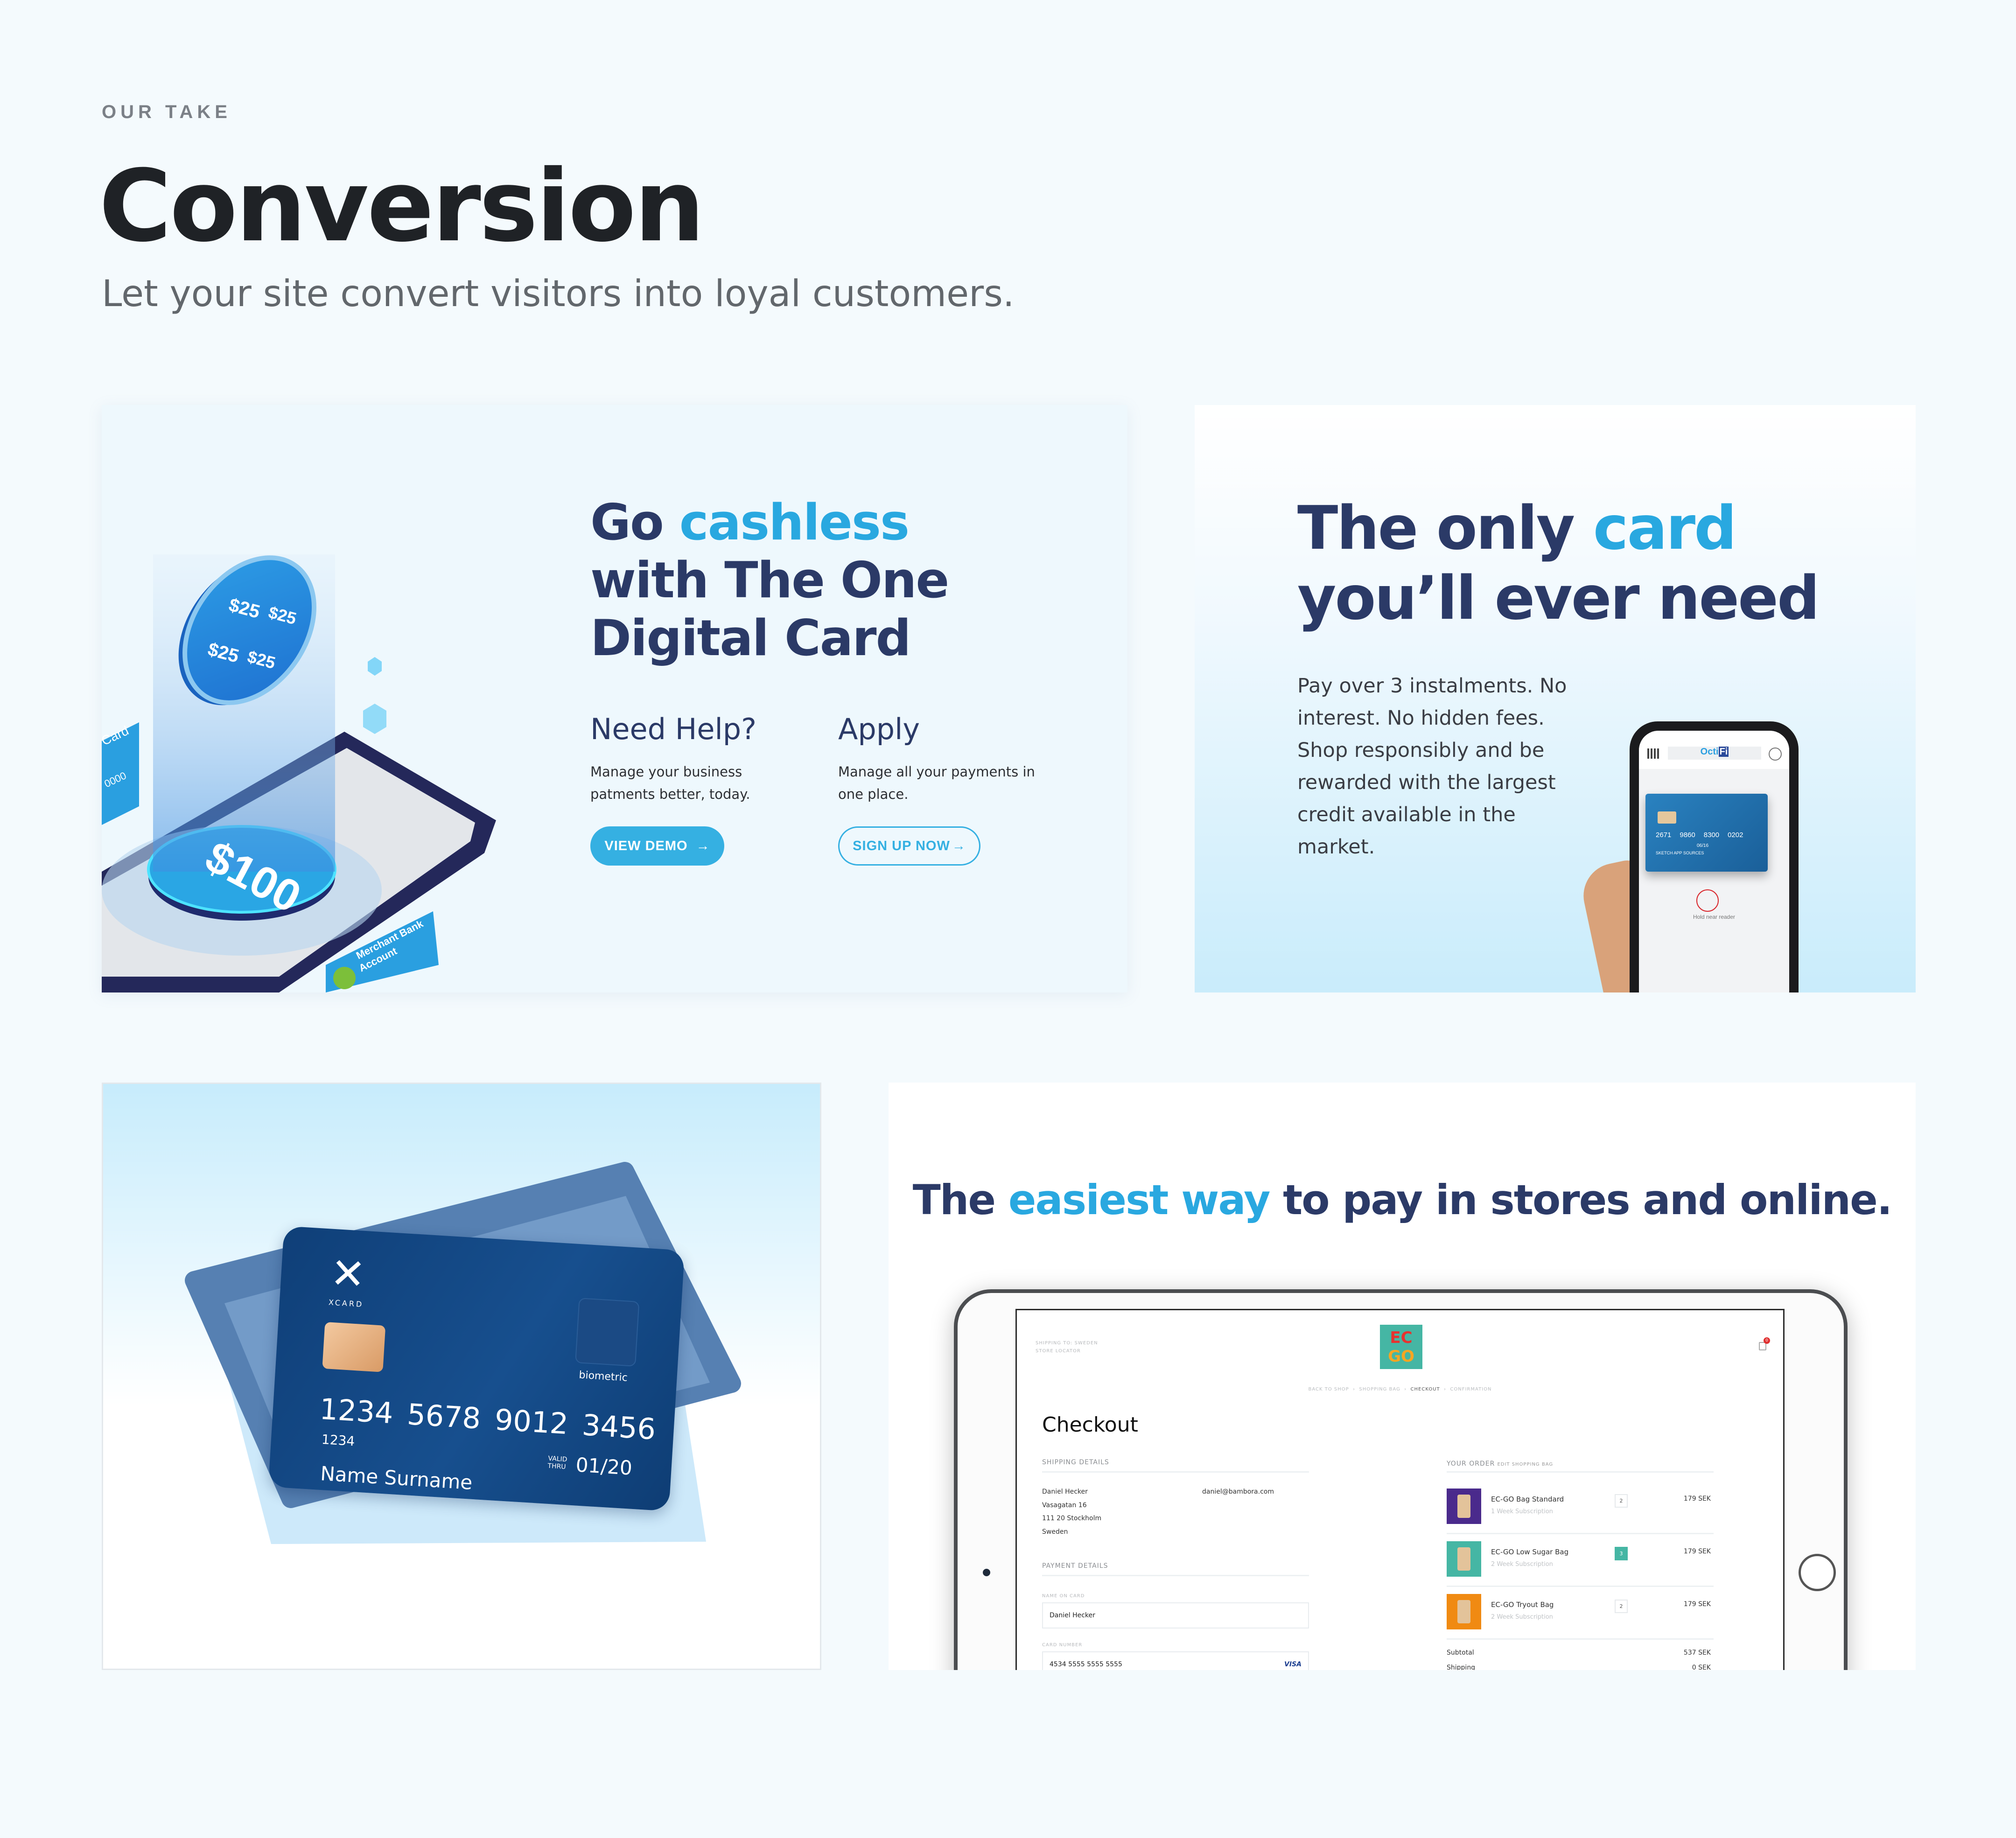 This screenshot has width=2016, height=1838. Describe the element at coordinates (1062, 1645) in the screenshot. I see `card-number-label: CARD NUMBER` at that location.